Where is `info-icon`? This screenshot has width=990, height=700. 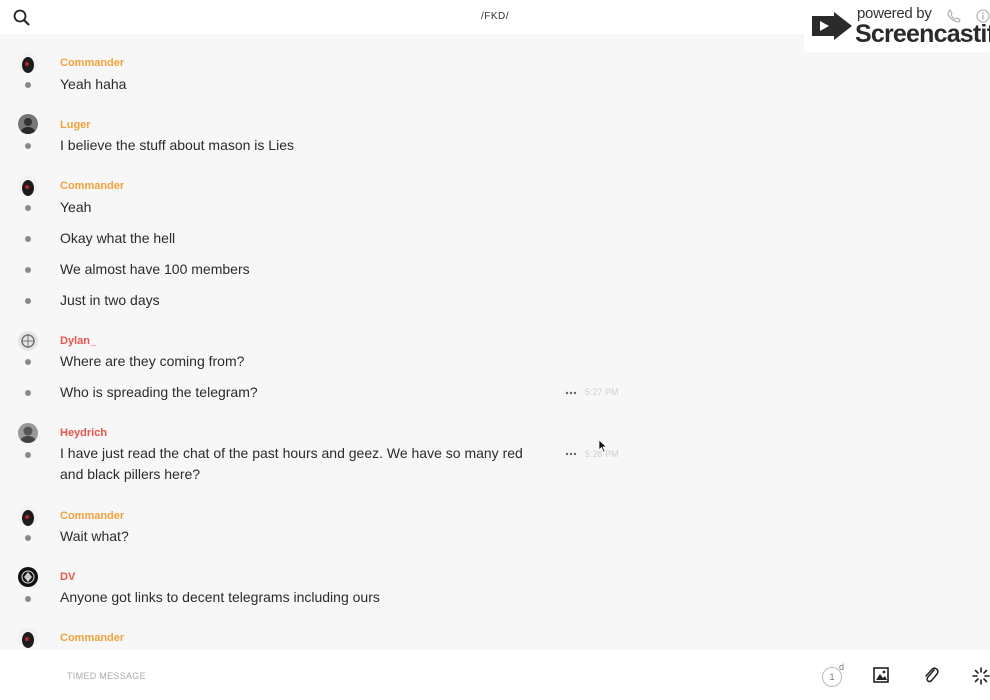
info-icon is located at coordinates (983, 16).